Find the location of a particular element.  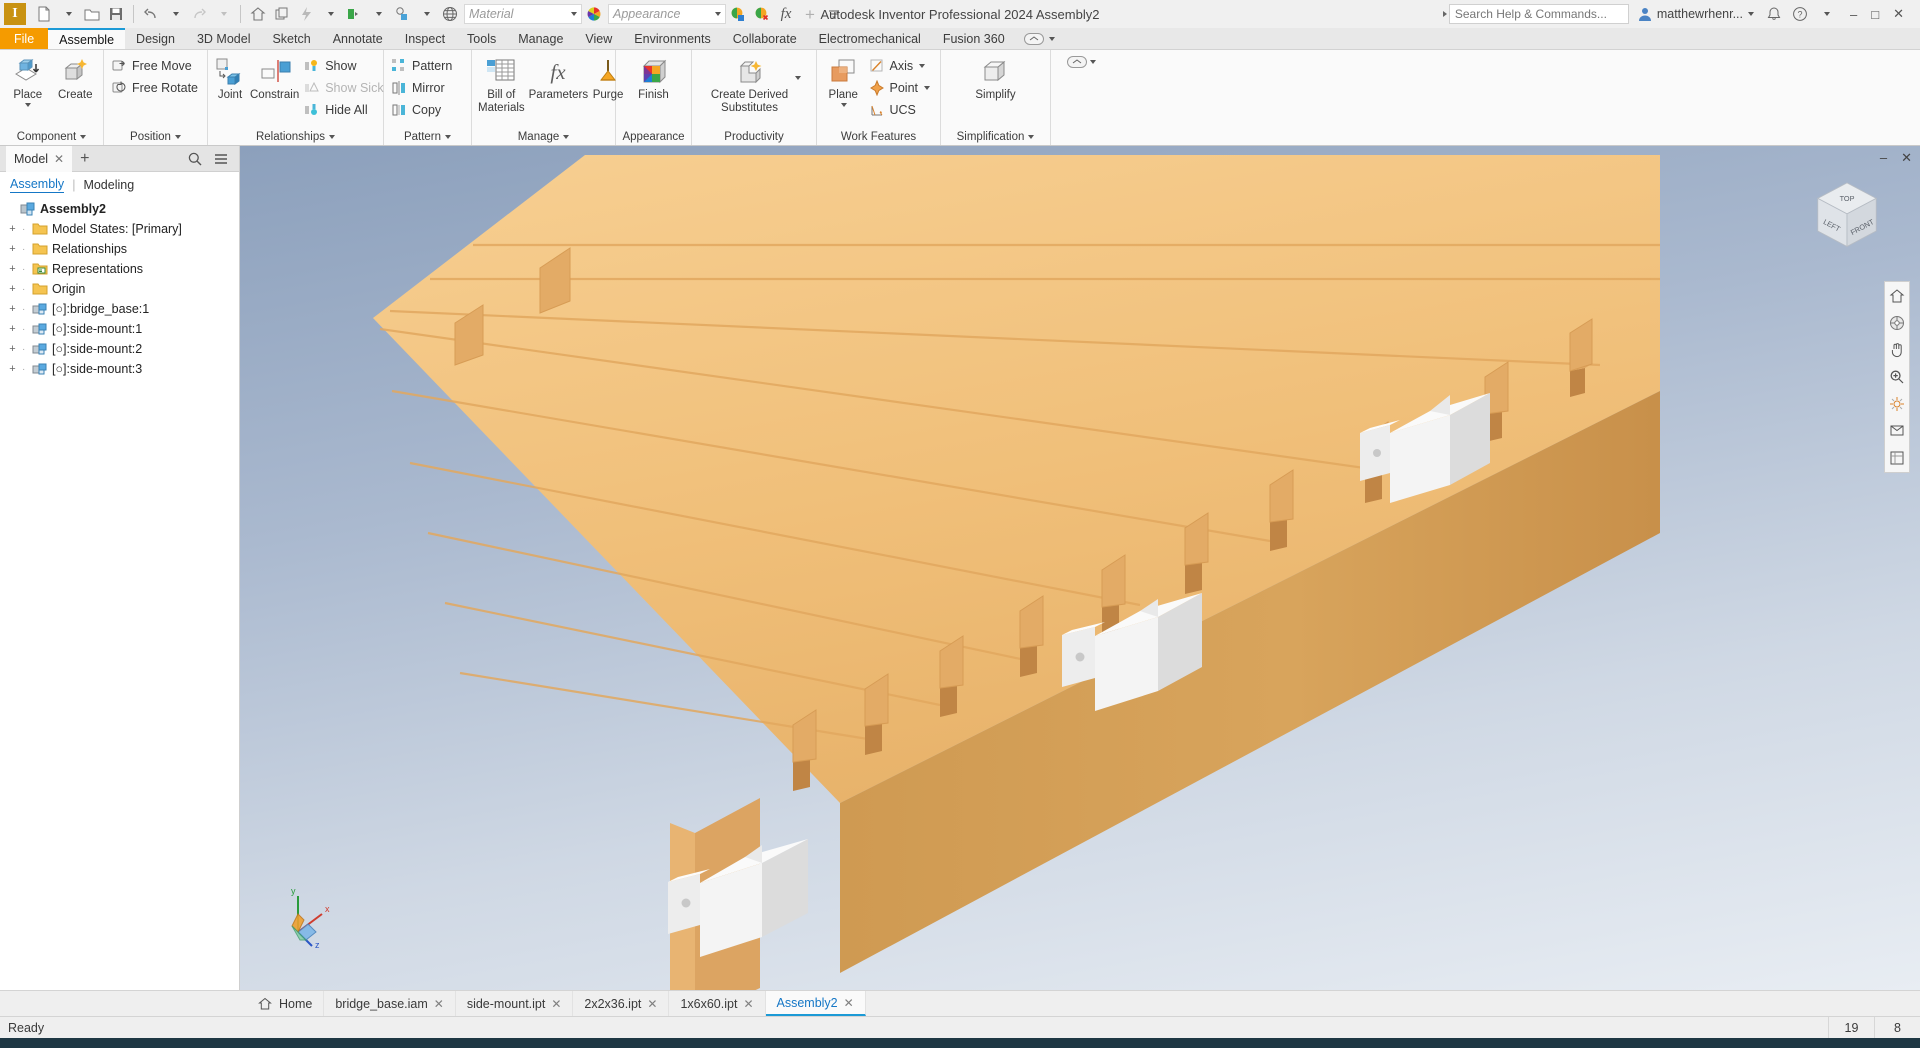

ribbon-tab-assemble: Assemble is located at coordinates (87, 38).